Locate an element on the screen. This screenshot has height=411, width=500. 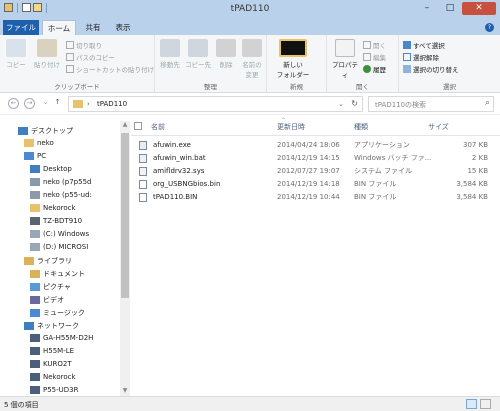
scrollbar-thumb is located at coordinates (125, 215).